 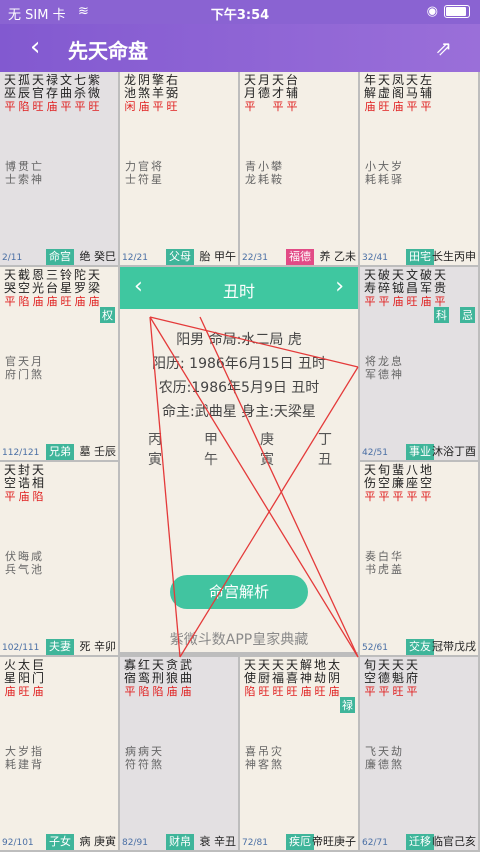 I want to click on star-char: 府, so click(x=412, y=678).